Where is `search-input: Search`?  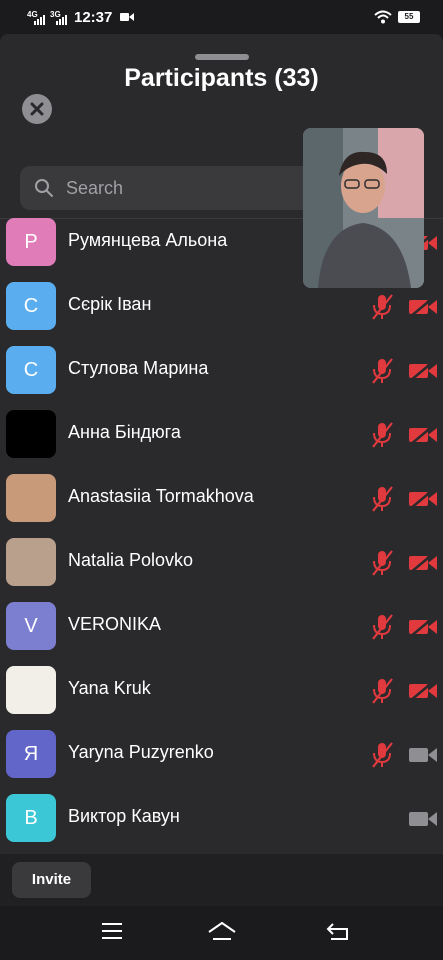 search-input: Search is located at coordinates (170, 188).